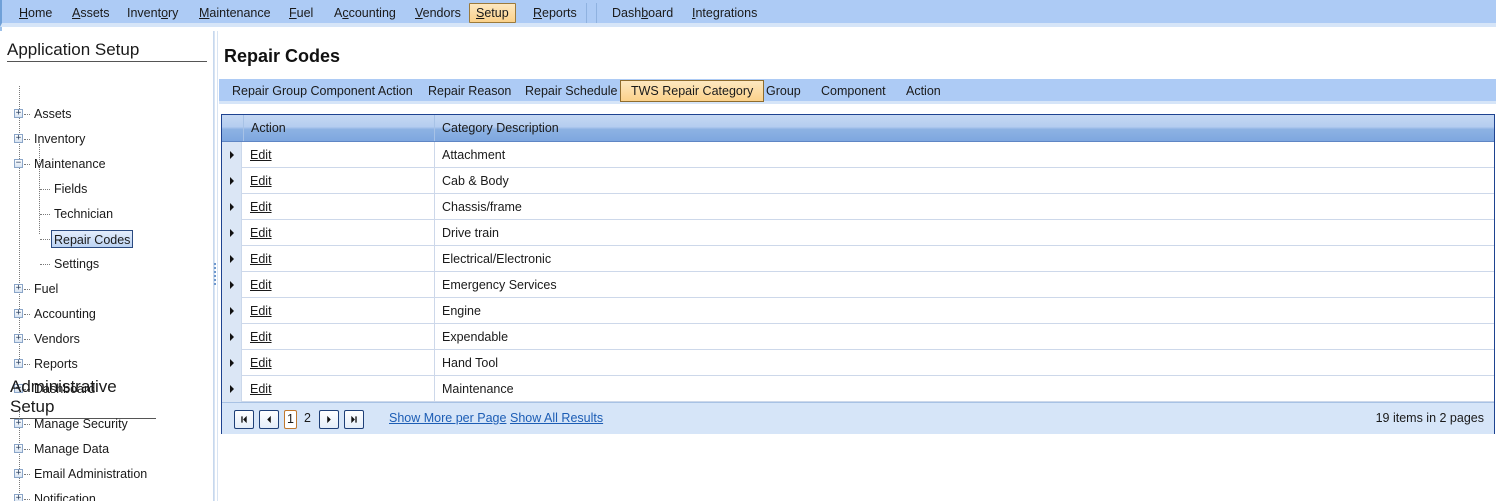 The height and width of the screenshot is (501, 1496). I want to click on previous-page-icon, so click(269, 419).